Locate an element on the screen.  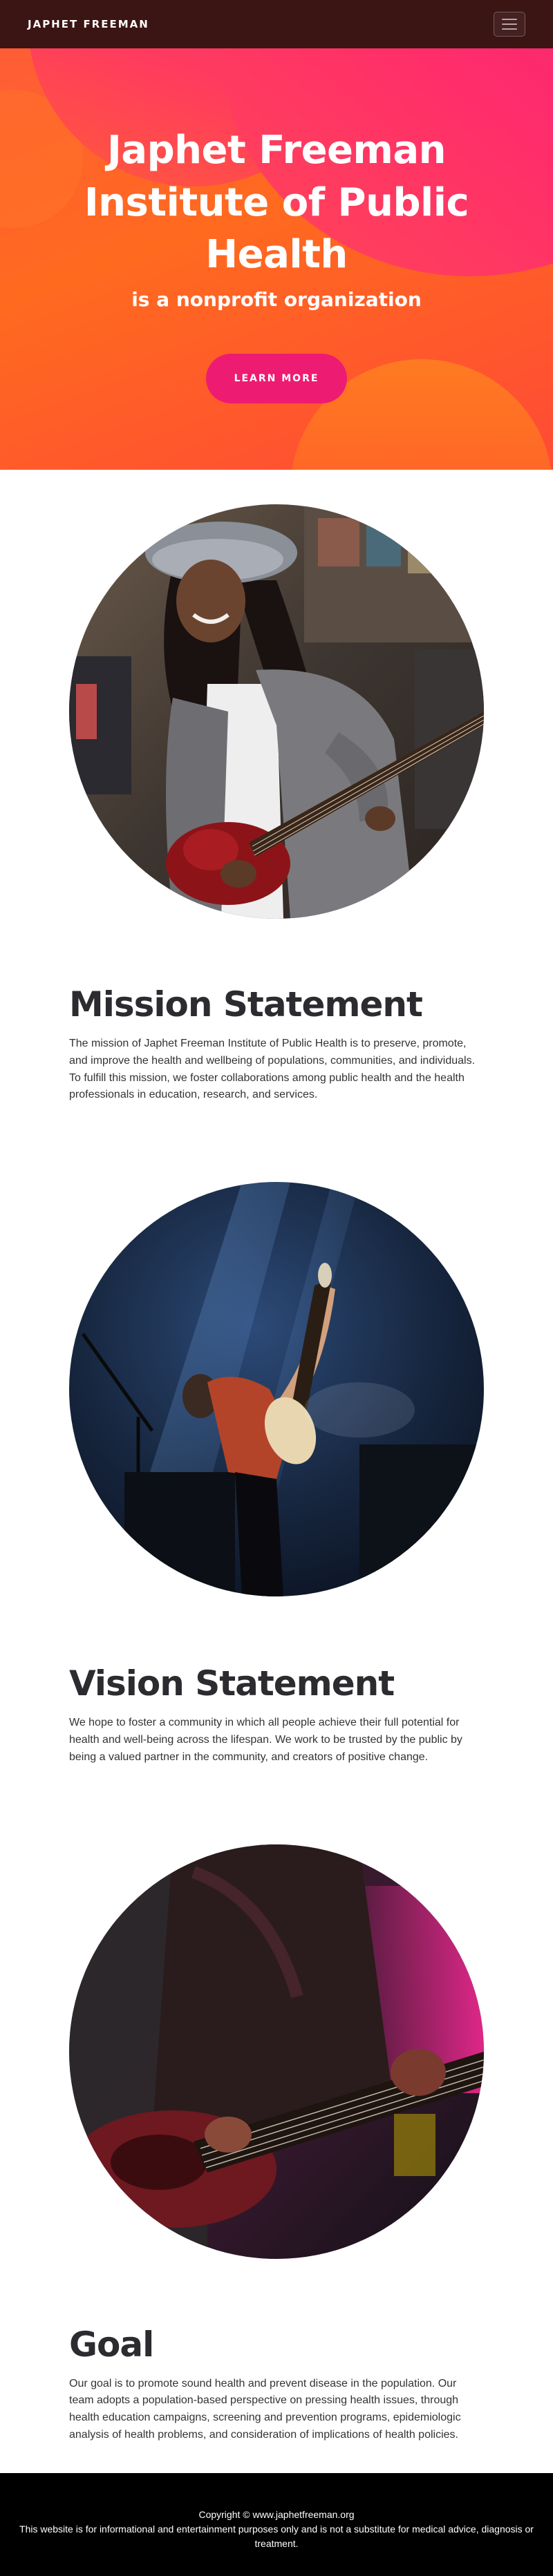
hamburger-icon is located at coordinates (509, 25).